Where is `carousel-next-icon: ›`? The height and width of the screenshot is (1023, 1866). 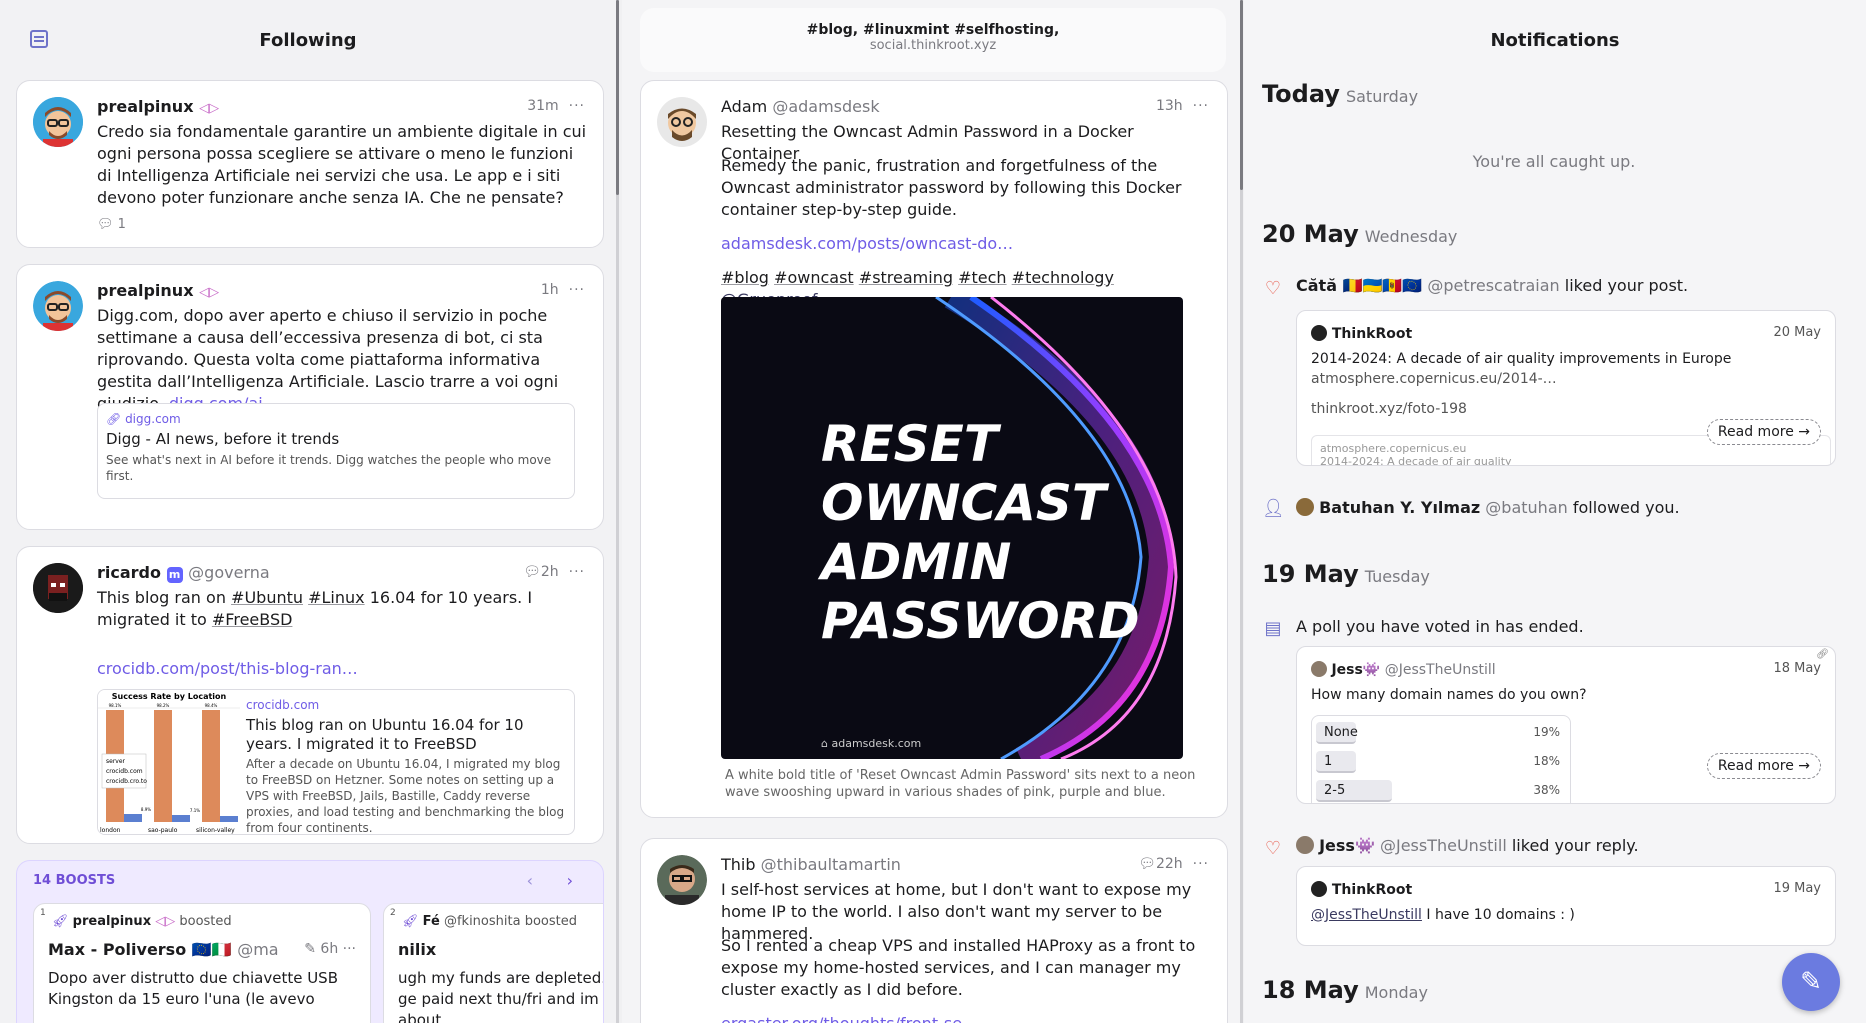
carousel-next-icon: › is located at coordinates (570, 880).